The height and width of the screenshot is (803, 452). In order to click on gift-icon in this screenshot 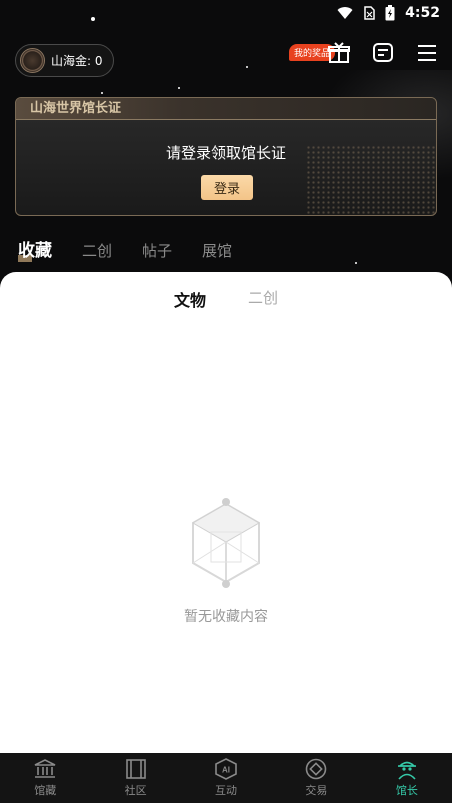, I will do `click(339, 53)`.